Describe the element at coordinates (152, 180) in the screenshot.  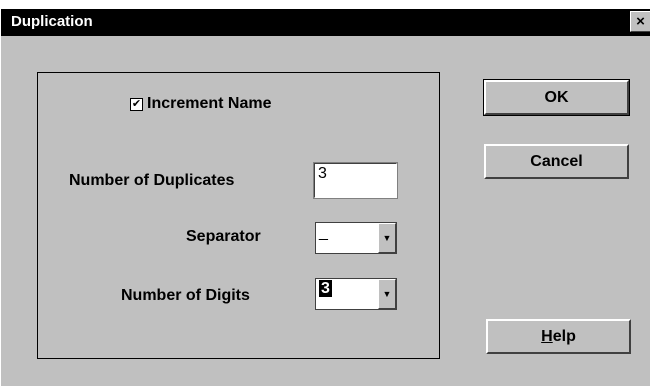
I see `num-duplicates-label: Number of Duplicates` at that location.